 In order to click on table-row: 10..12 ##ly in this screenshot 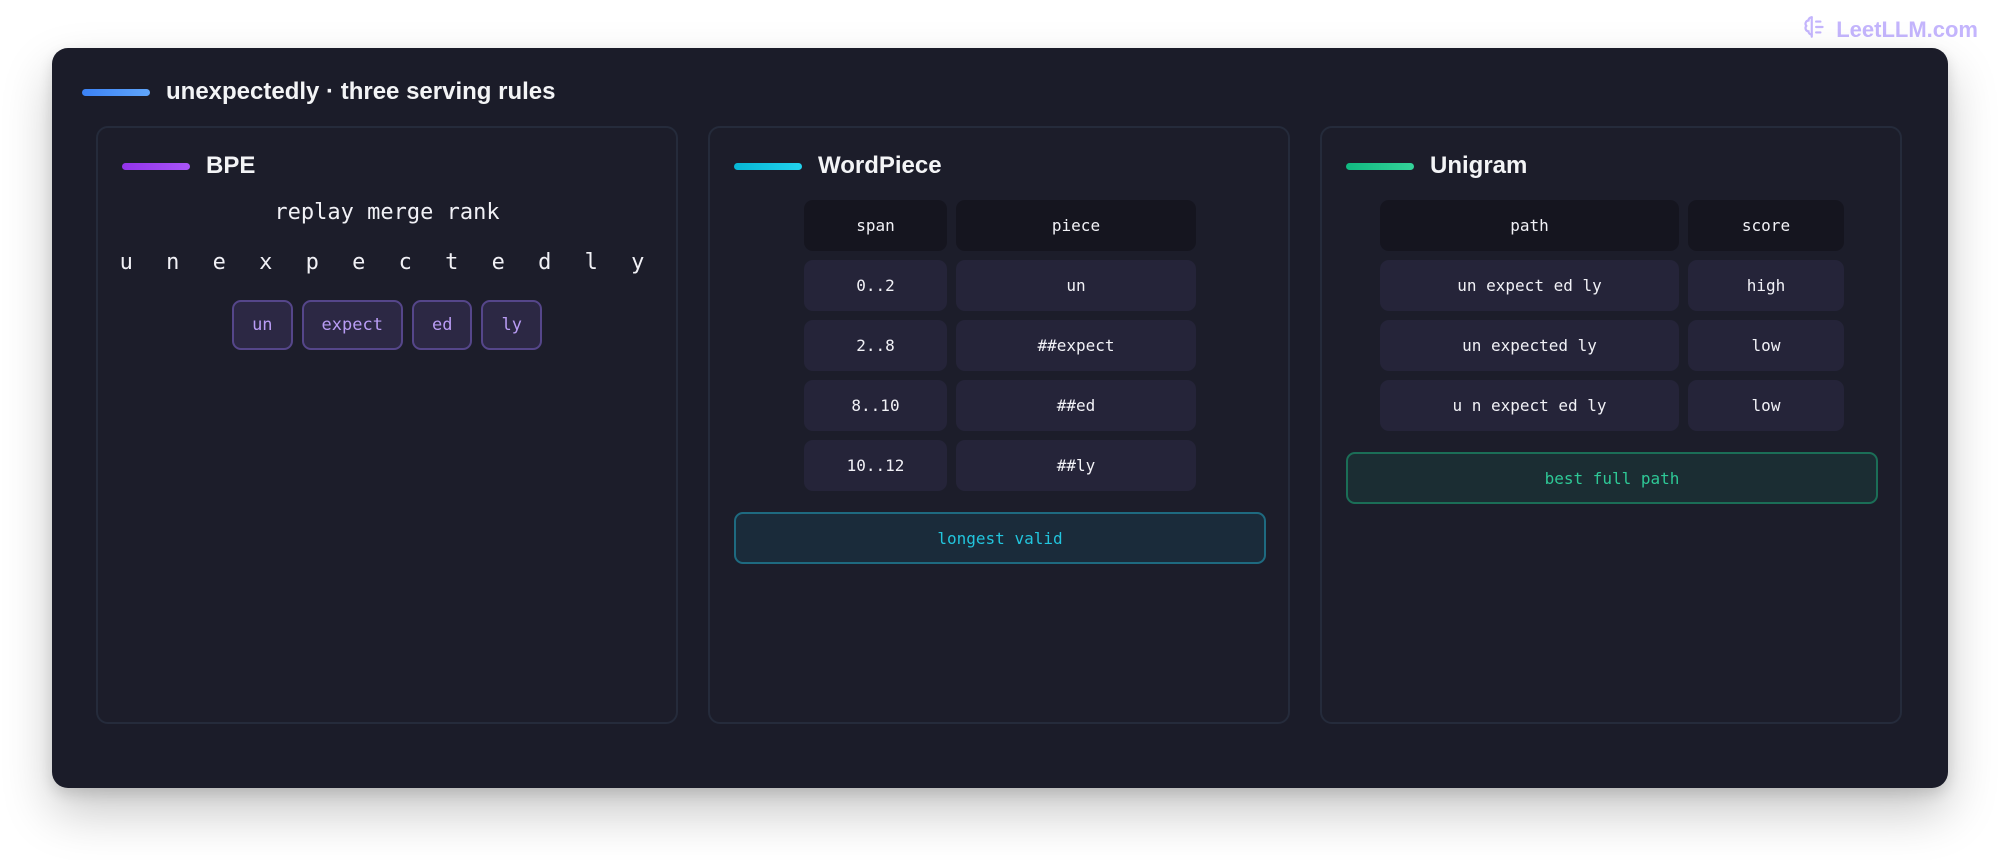, I will do `click(1000, 465)`.